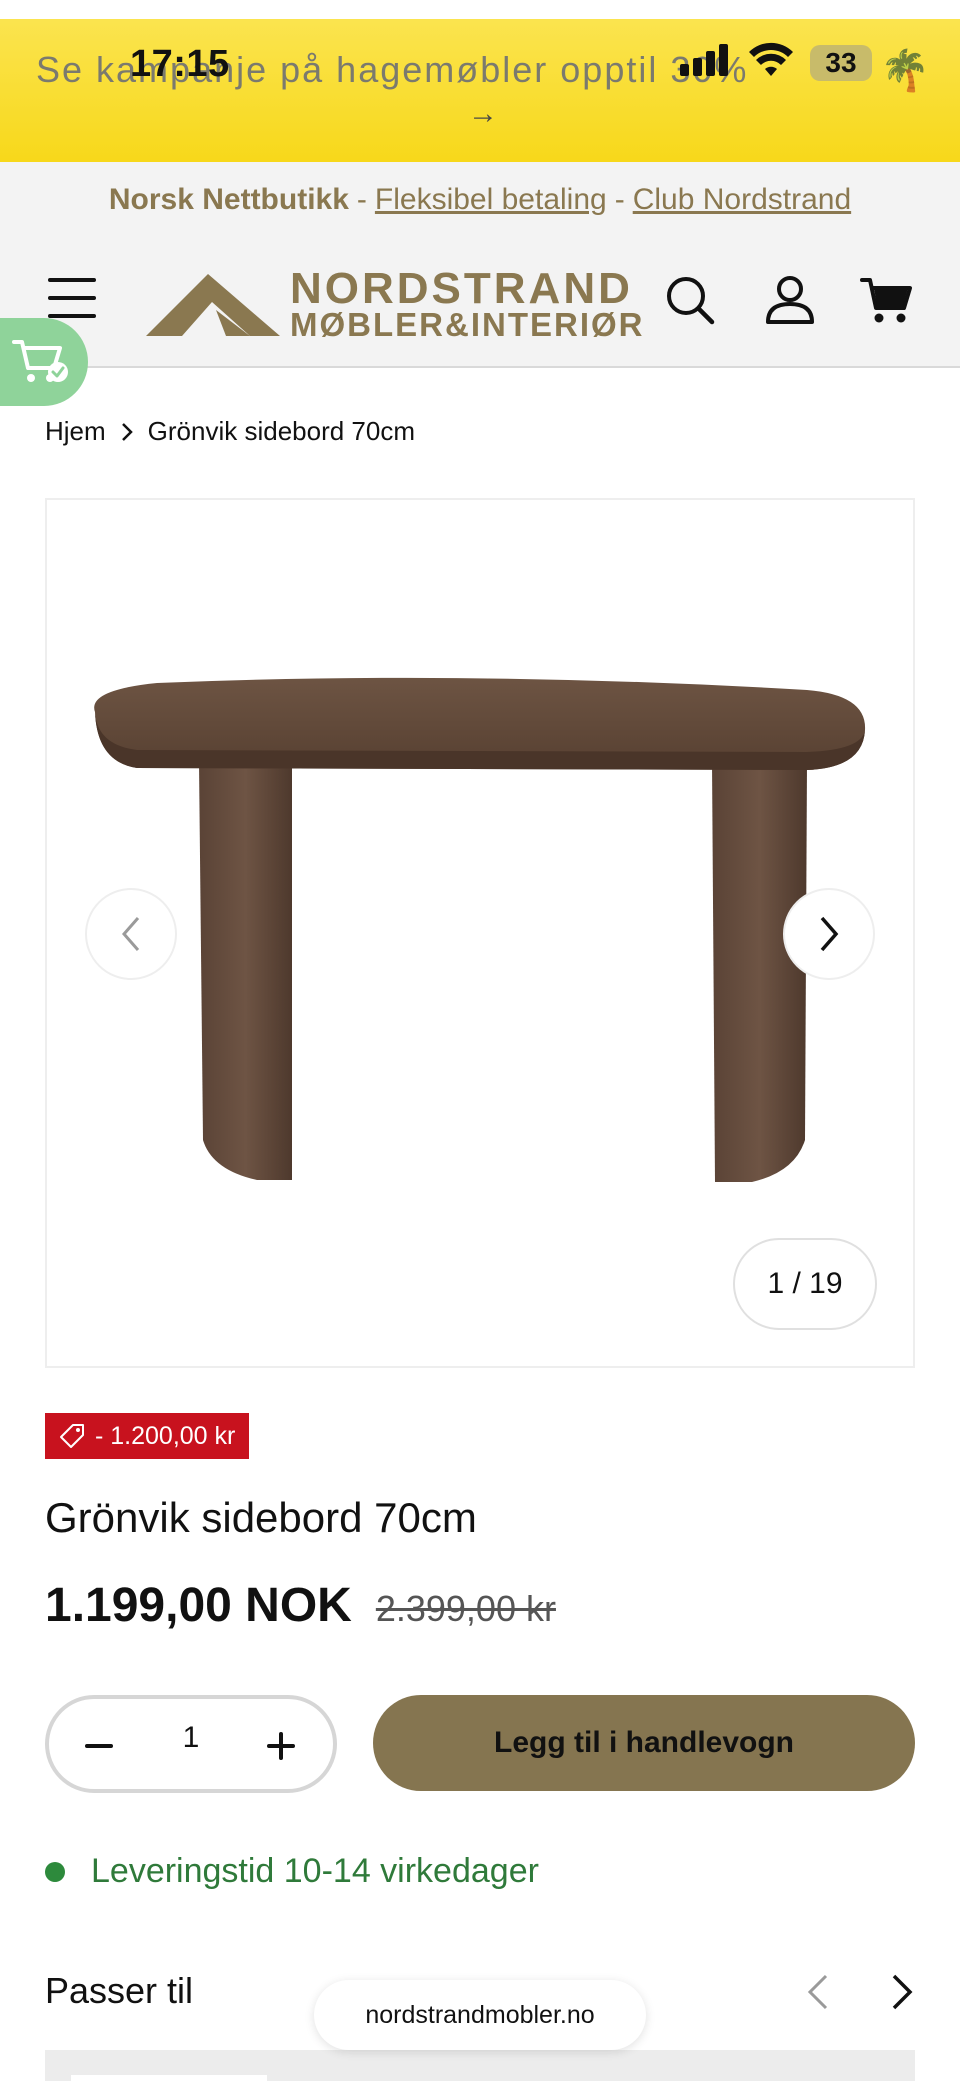 The height and width of the screenshot is (2081, 960). I want to click on cart-icon, so click(886, 300).